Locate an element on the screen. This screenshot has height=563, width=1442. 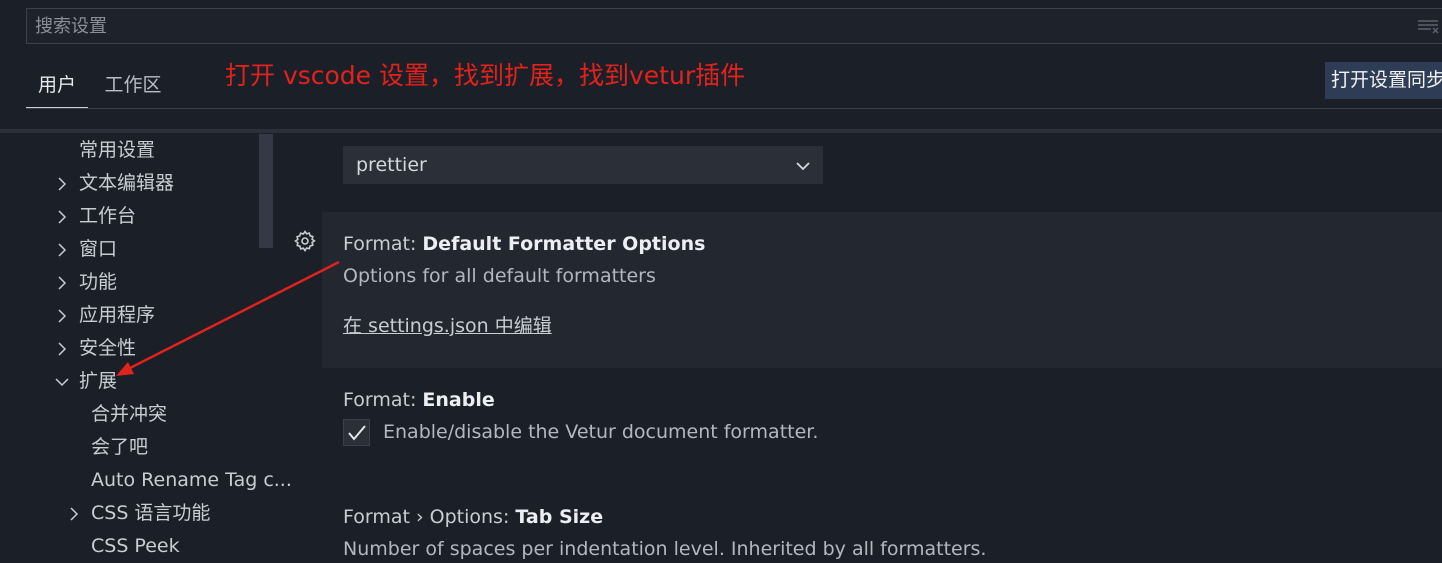
toc-item-css-peek: CSS Peek is located at coordinates (135, 546).